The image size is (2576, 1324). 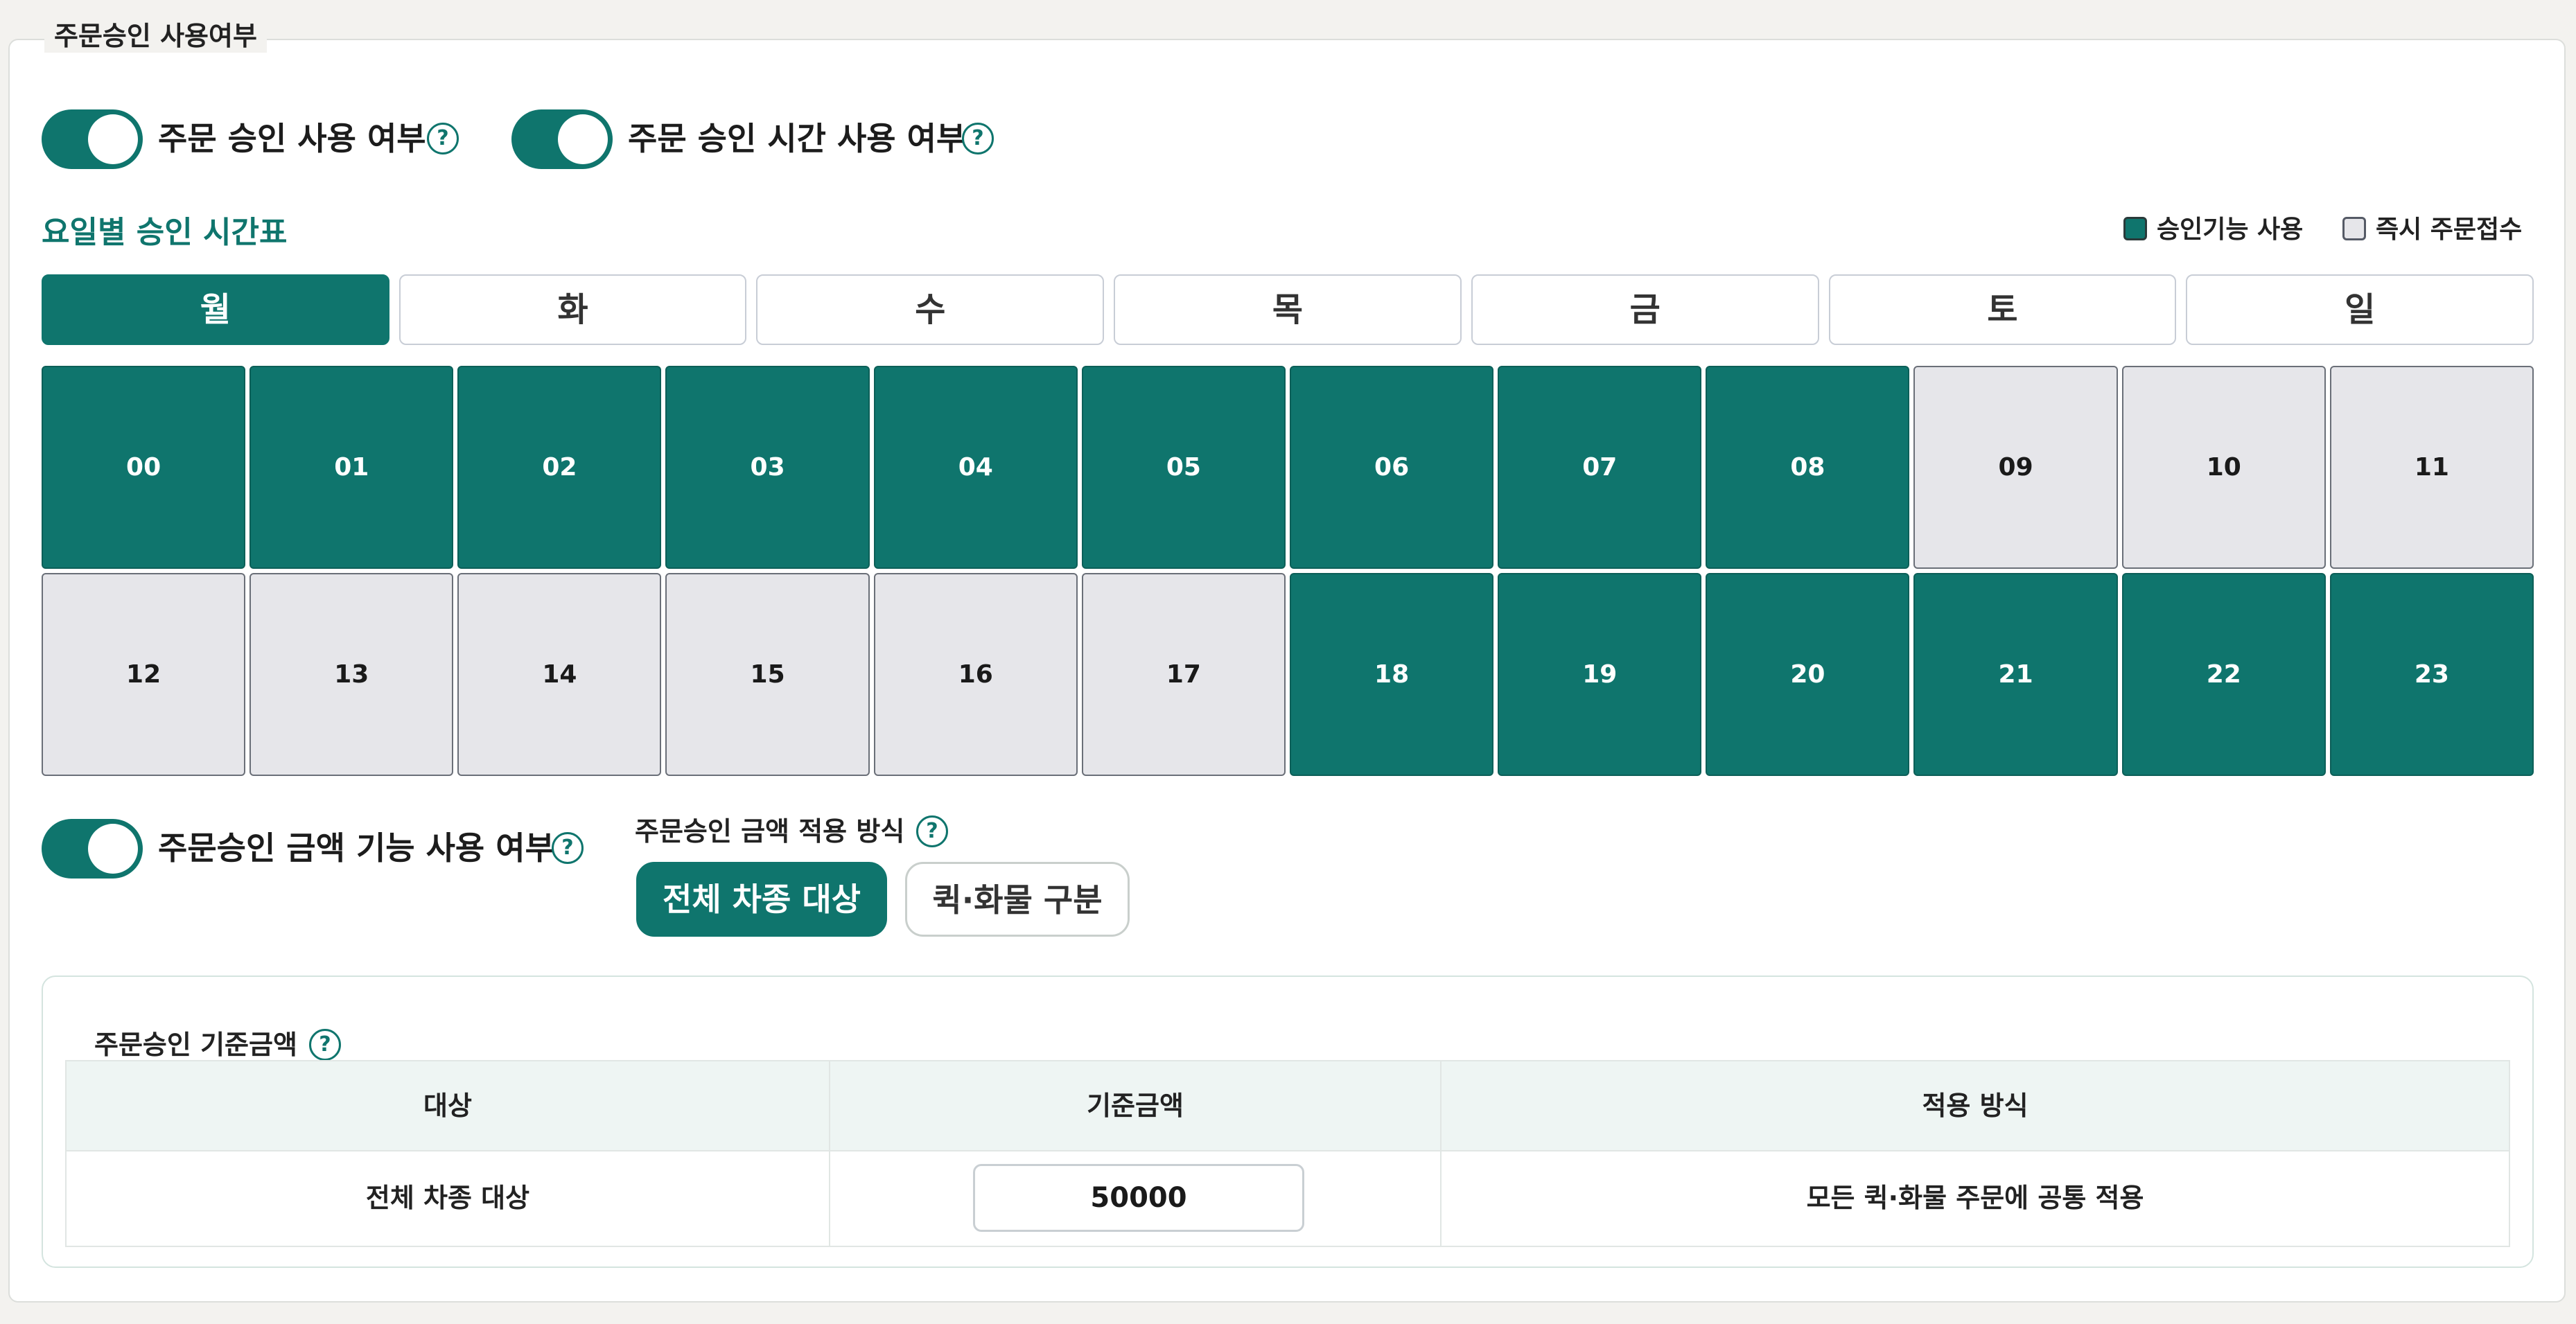 What do you see at coordinates (767, 674) in the screenshot?
I see `hour-cell-15: 15` at bounding box center [767, 674].